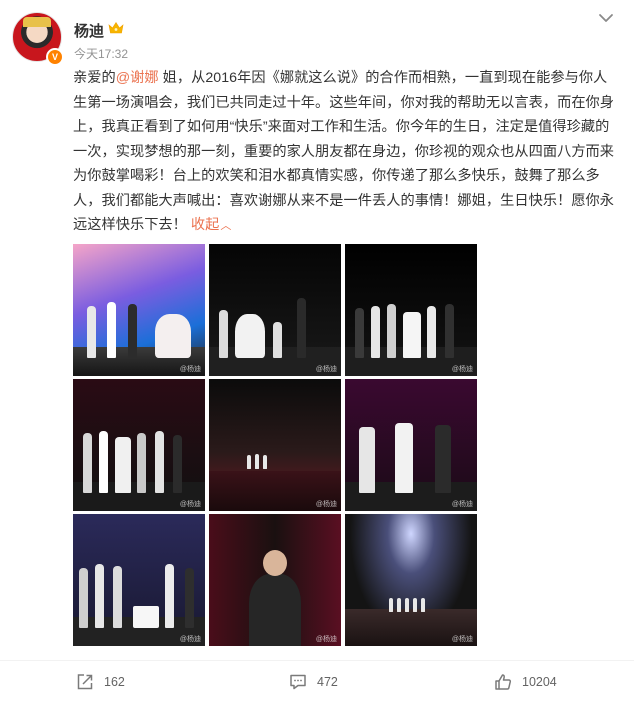  What do you see at coordinates (411, 580) in the screenshot?
I see `photo-9: @杨迪` at bounding box center [411, 580].